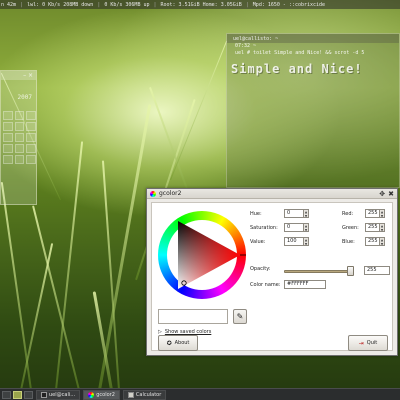  I want to click on opacity-value-row: 255, so click(377, 270).